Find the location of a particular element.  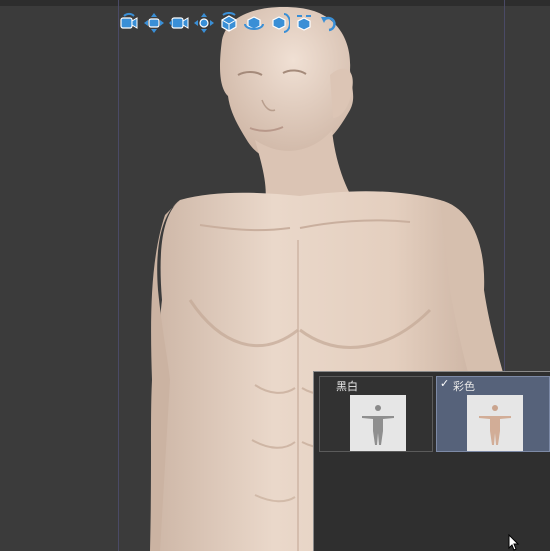

reset-view-icon is located at coordinates (328, 24).